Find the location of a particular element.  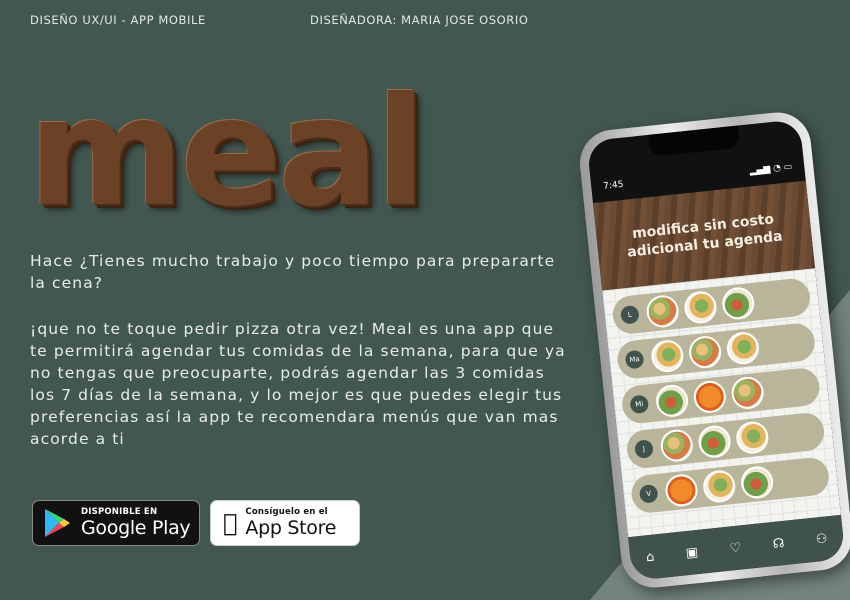

user-icon: ⚇ is located at coordinates (821, 539).